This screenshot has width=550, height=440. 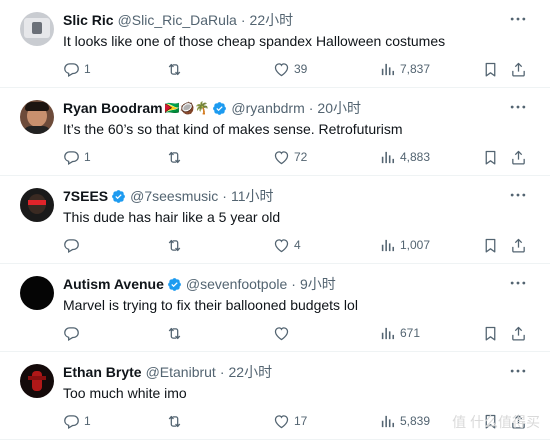 What do you see at coordinates (318, 284) in the screenshot?
I see `timestamp: 9小时` at bounding box center [318, 284].